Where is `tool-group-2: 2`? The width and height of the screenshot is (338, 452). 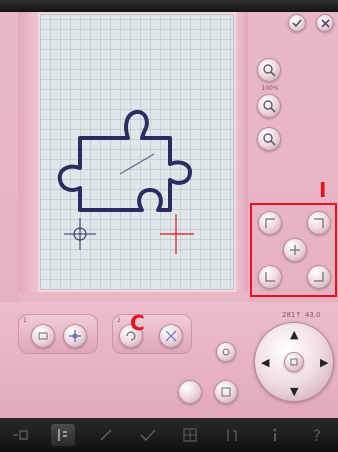 tool-group-2: 2 is located at coordinates (152, 334).